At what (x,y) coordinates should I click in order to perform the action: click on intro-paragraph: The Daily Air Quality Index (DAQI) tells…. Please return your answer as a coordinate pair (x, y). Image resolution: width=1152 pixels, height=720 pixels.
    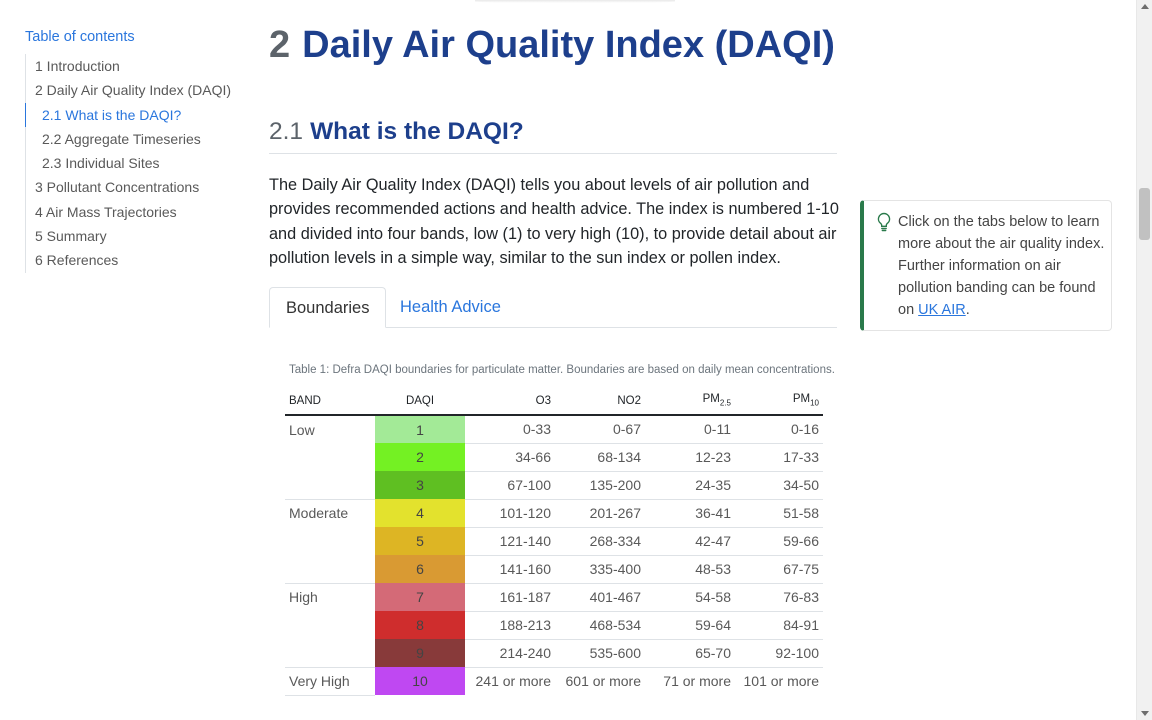
    Looking at the image, I should click on (554, 221).